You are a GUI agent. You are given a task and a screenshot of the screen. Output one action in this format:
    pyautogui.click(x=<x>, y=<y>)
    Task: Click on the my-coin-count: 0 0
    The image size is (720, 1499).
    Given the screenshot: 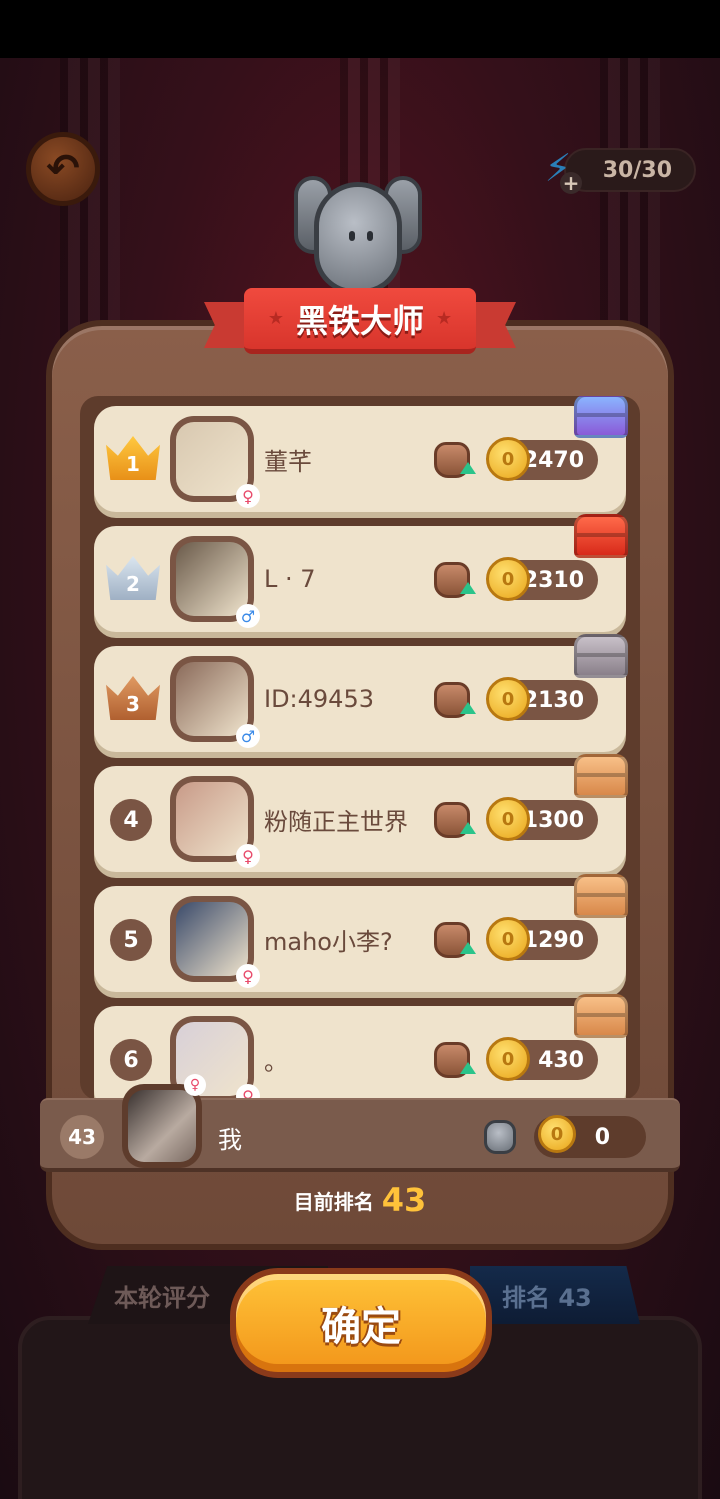 What is the action you would take?
    pyautogui.click(x=590, y=1136)
    